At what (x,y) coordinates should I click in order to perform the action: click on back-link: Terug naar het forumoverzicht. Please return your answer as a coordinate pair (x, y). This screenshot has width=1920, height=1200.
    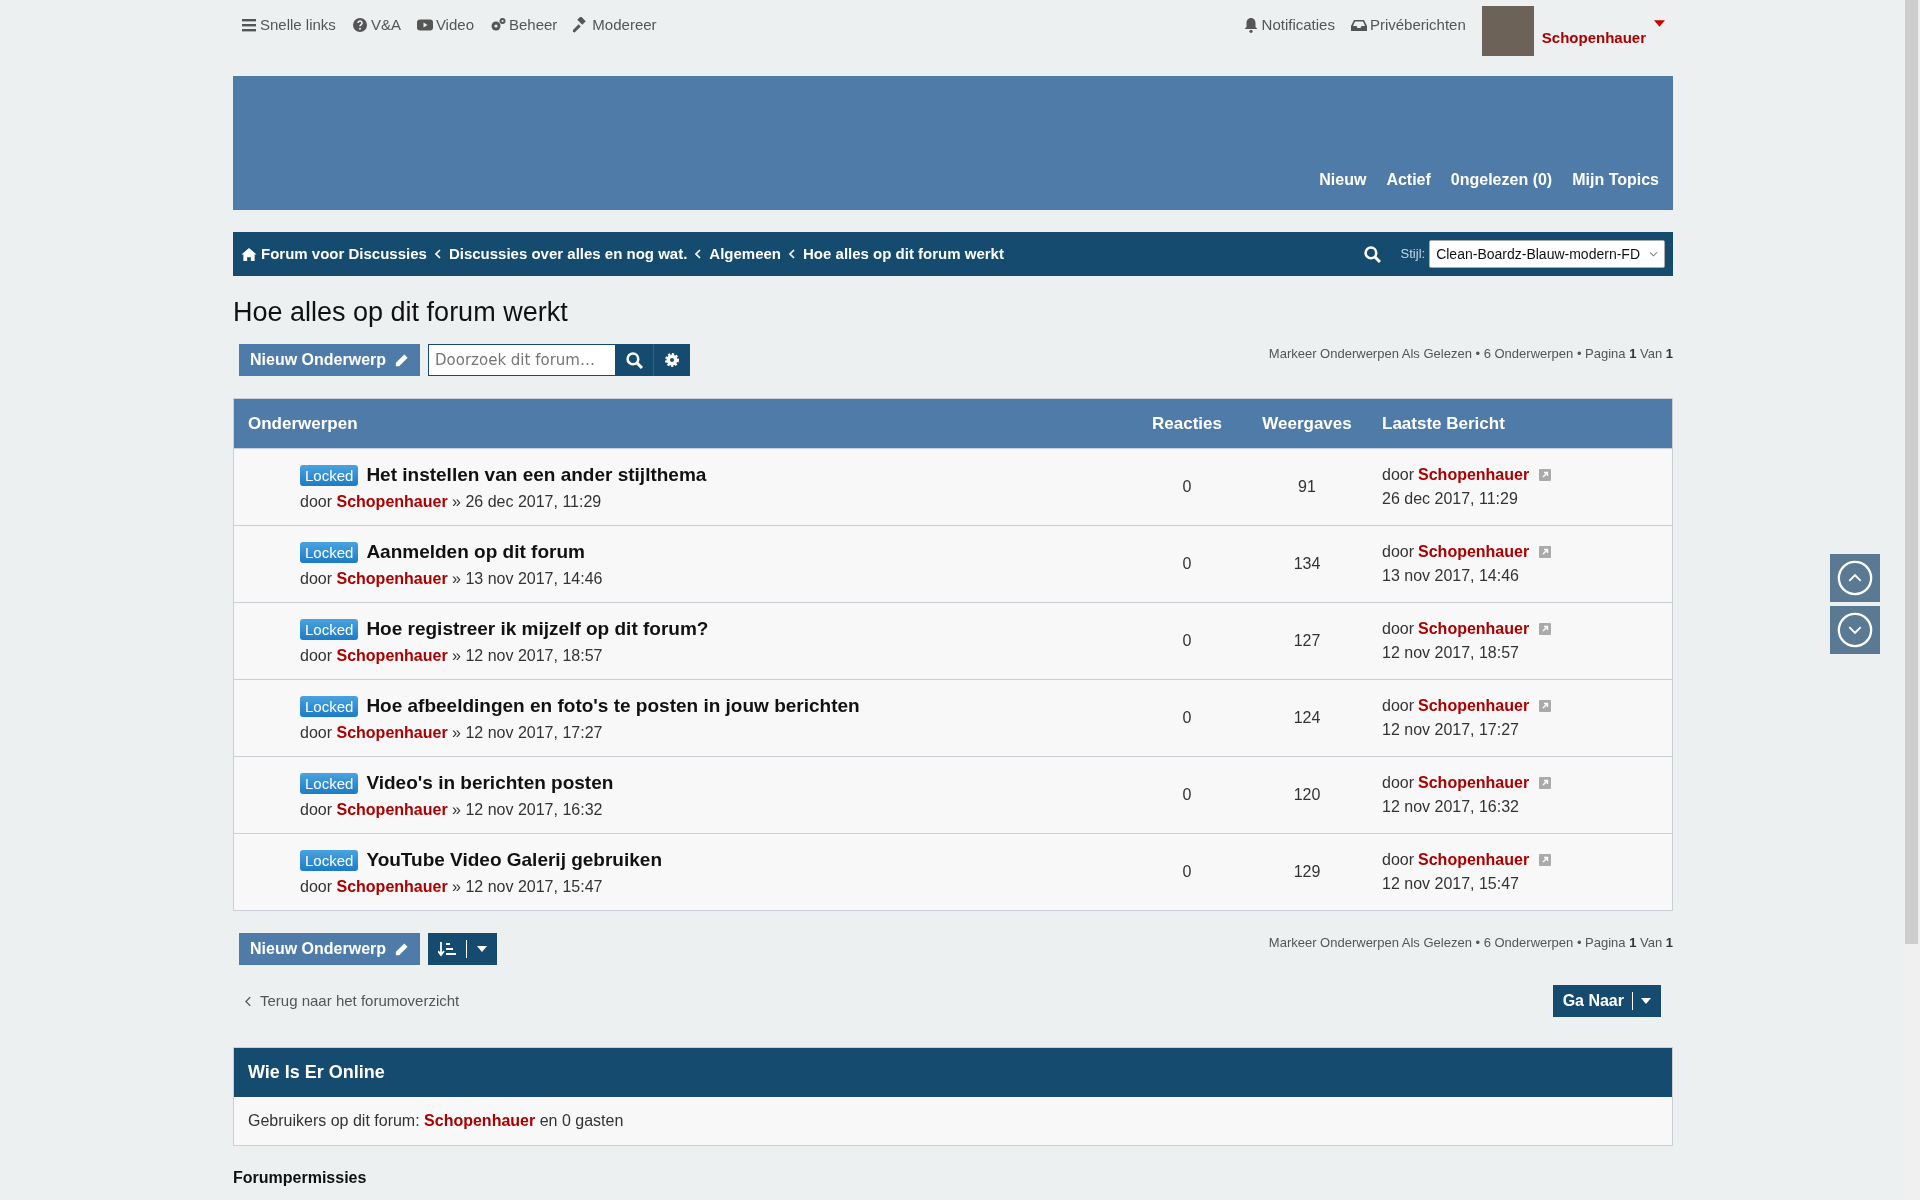
    Looking at the image, I should click on (352, 1001).